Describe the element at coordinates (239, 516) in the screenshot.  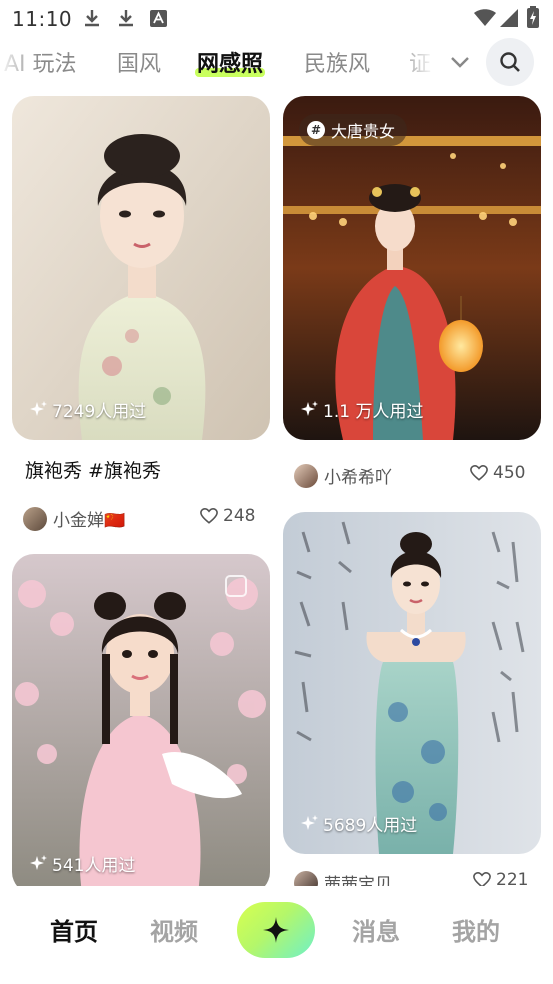
I see `like-count: 248` at that location.